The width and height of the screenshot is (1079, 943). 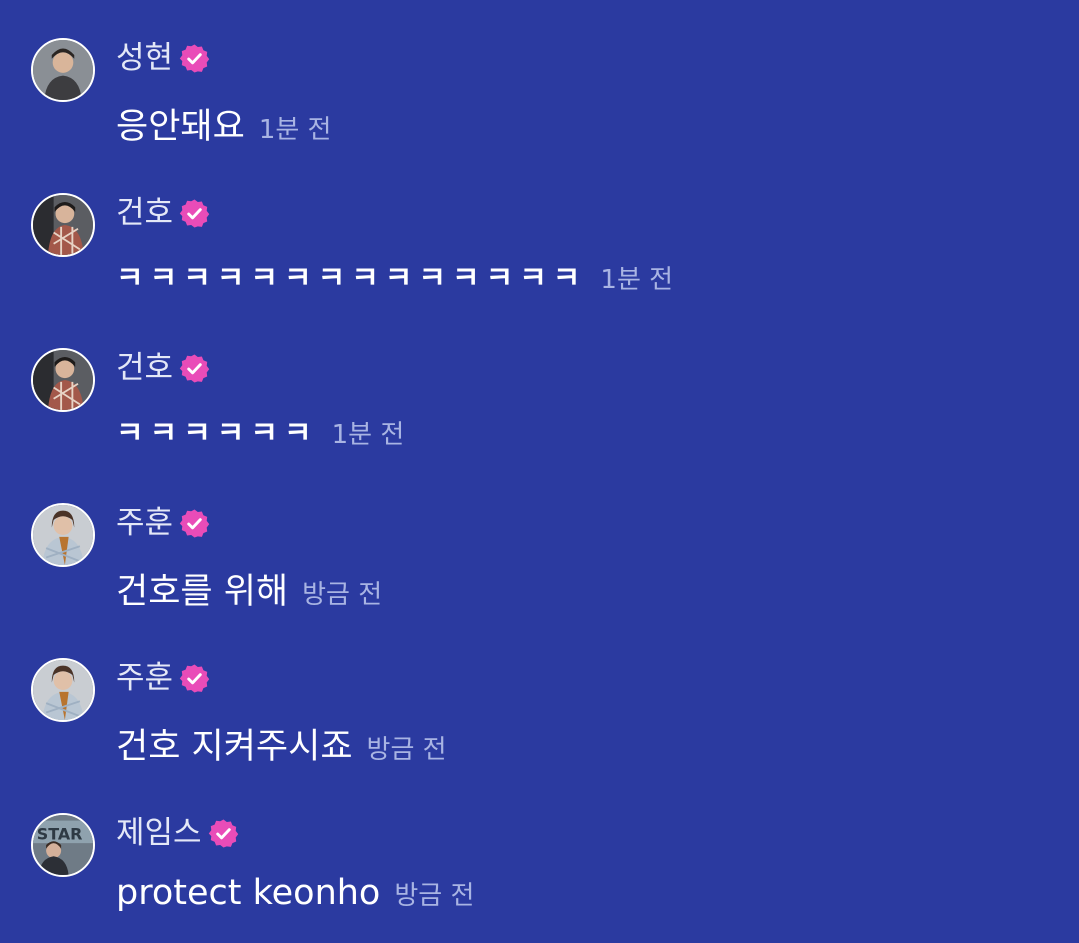 I want to click on svg-text: STAR, so click(x=60, y=833).